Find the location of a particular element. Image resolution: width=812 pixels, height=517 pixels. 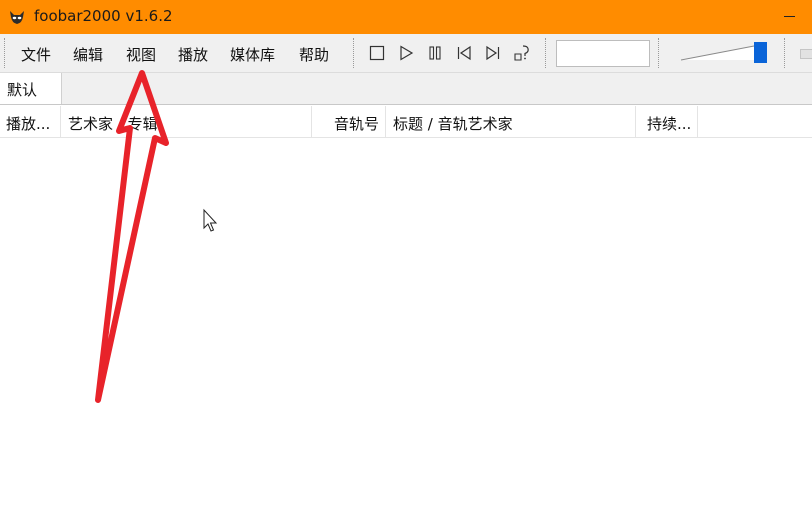

pause-button is located at coordinates (435, 53).